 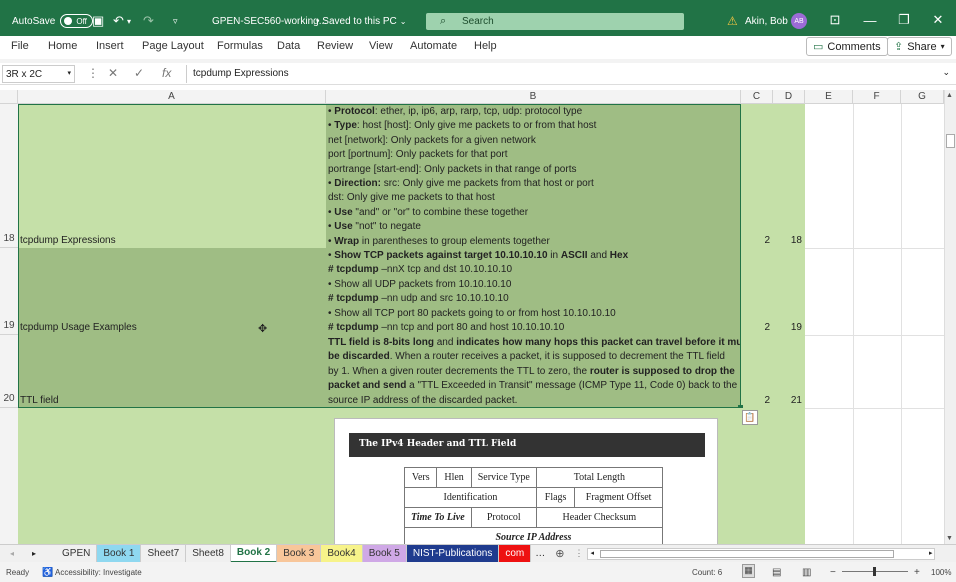 I want to click on field-total-length: Total Length, so click(x=599, y=477).